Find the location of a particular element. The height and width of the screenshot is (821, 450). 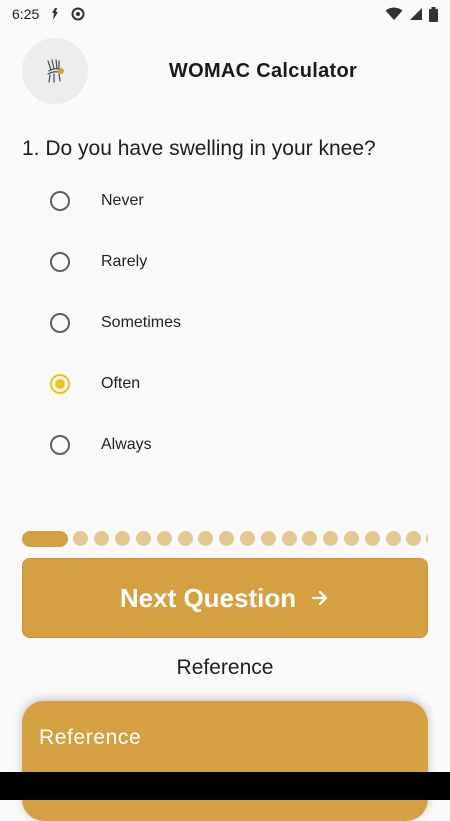

question-progress is located at coordinates (225, 539).